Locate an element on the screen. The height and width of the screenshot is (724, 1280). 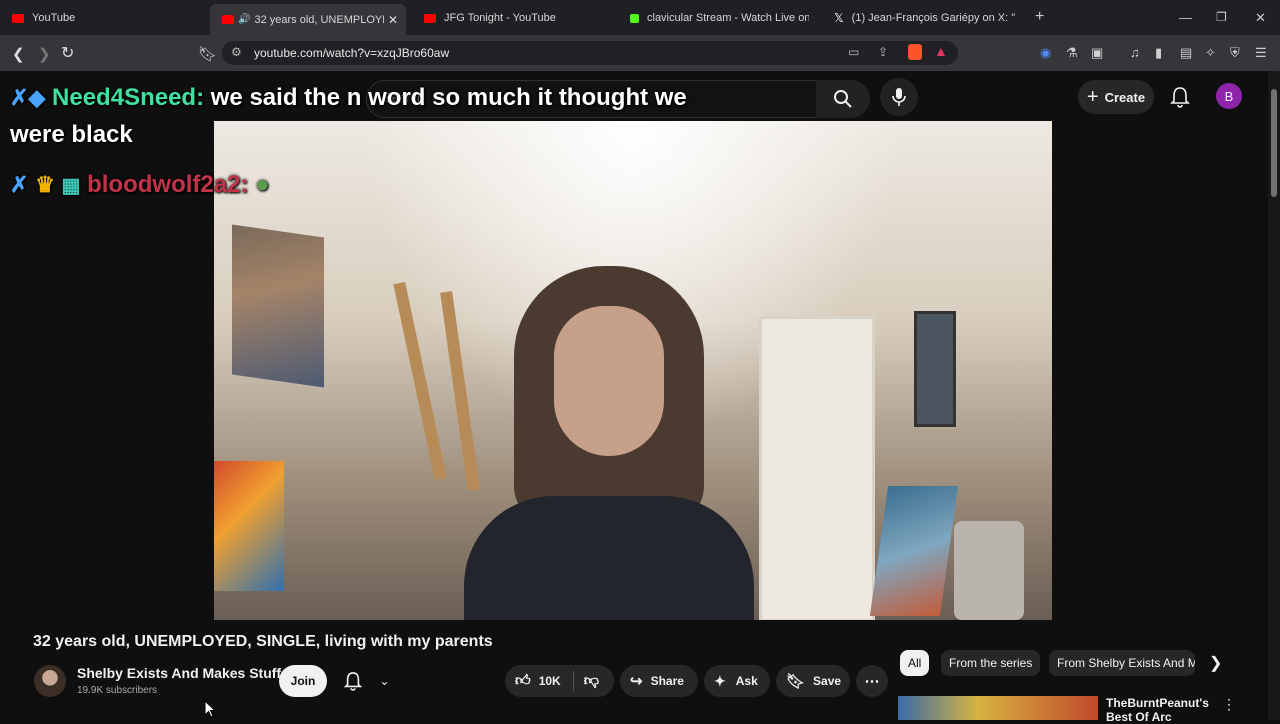
recommendation-thumbnail is located at coordinates (998, 708).